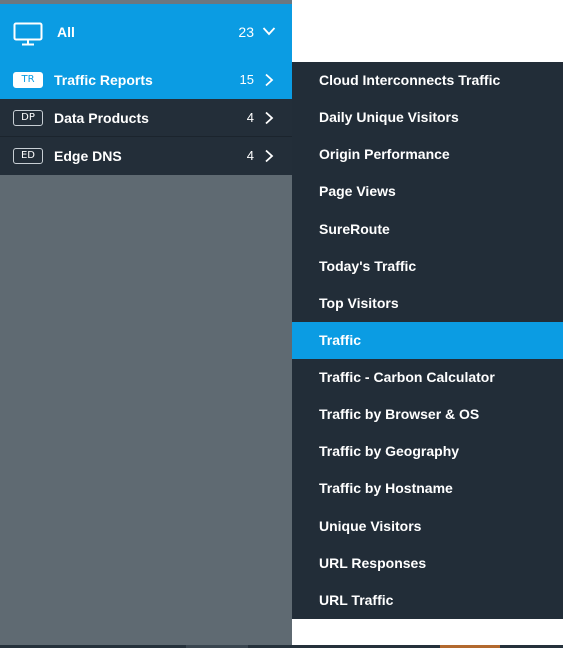 The image size is (563, 648). I want to click on submenu-item-cloud-interconnects-traffic: Cloud Interconnects Traffic, so click(427, 80).